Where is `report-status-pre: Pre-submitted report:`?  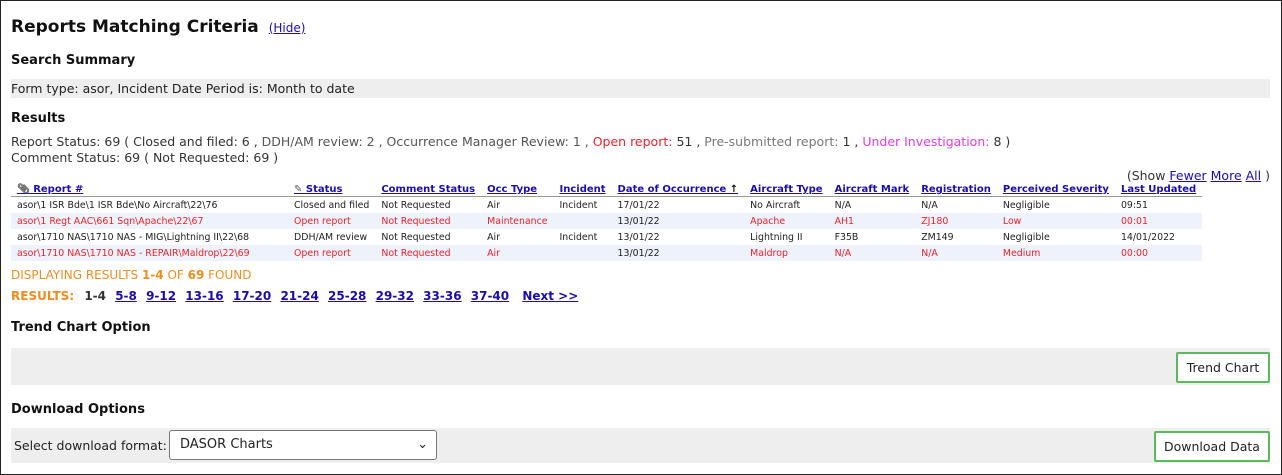 report-status-pre: Pre-submitted report: is located at coordinates (773, 141).